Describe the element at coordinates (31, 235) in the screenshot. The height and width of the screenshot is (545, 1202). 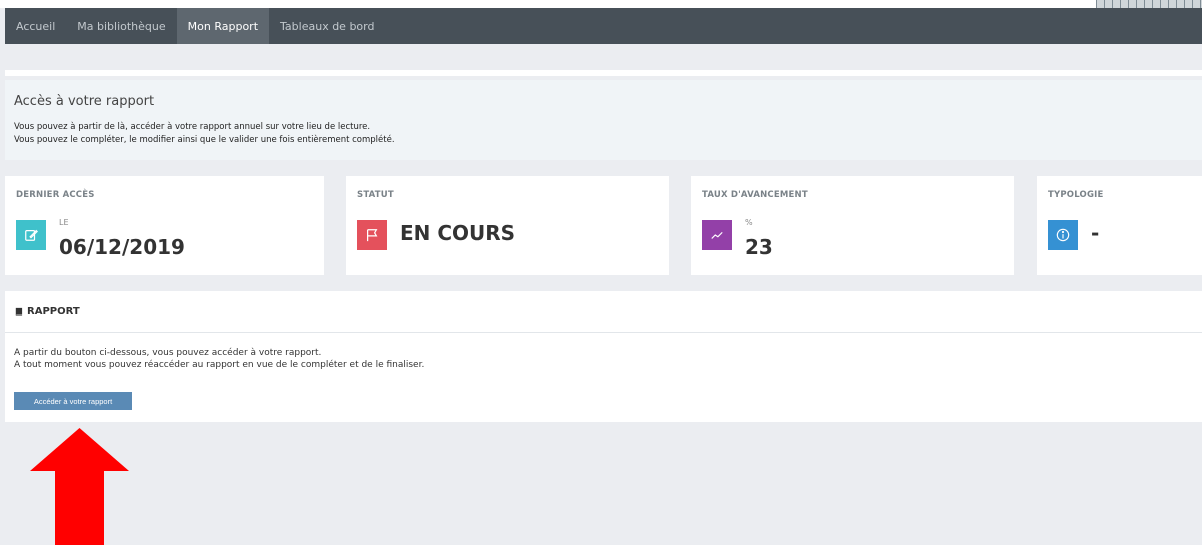
I see `edit-icon` at that location.